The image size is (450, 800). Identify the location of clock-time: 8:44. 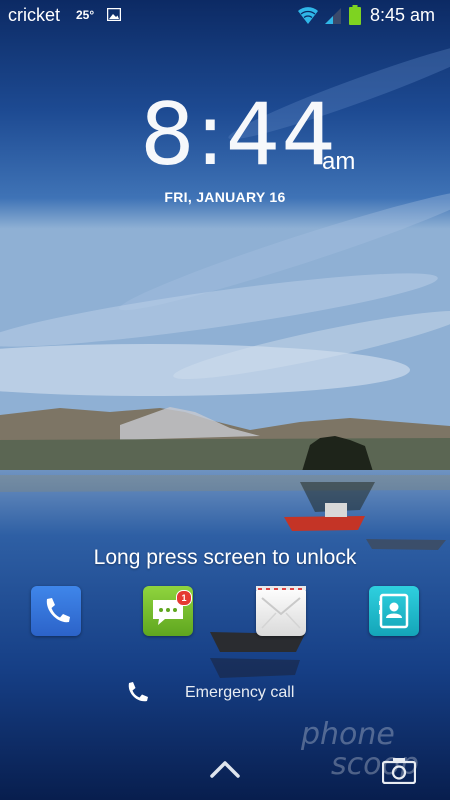
(239, 135).